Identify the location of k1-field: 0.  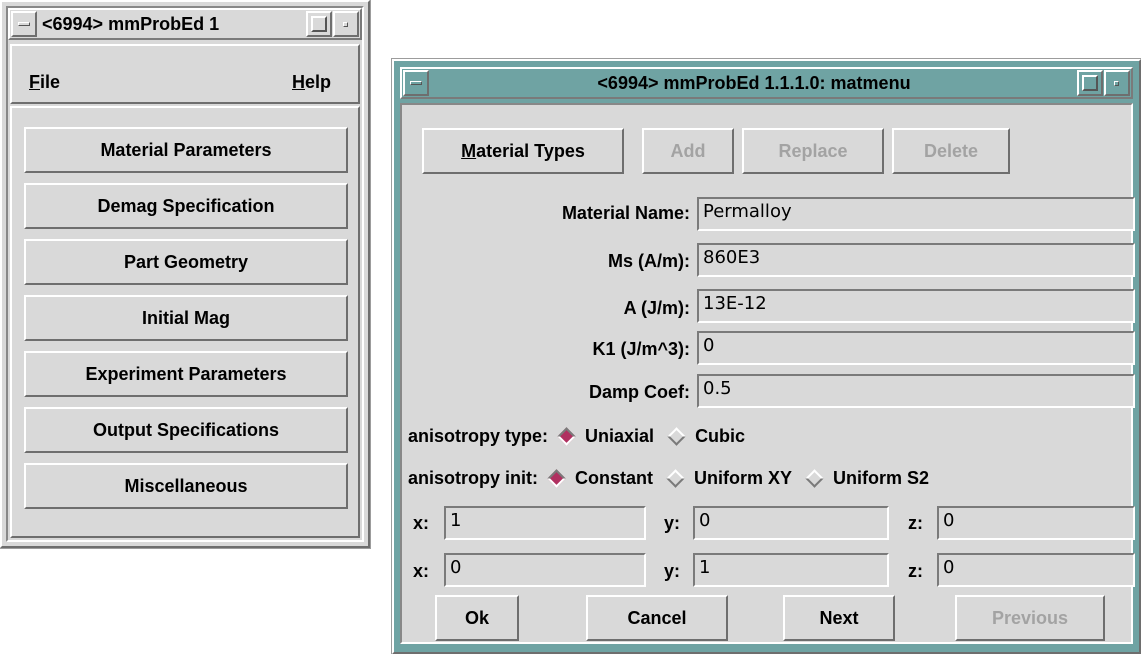
(916, 348).